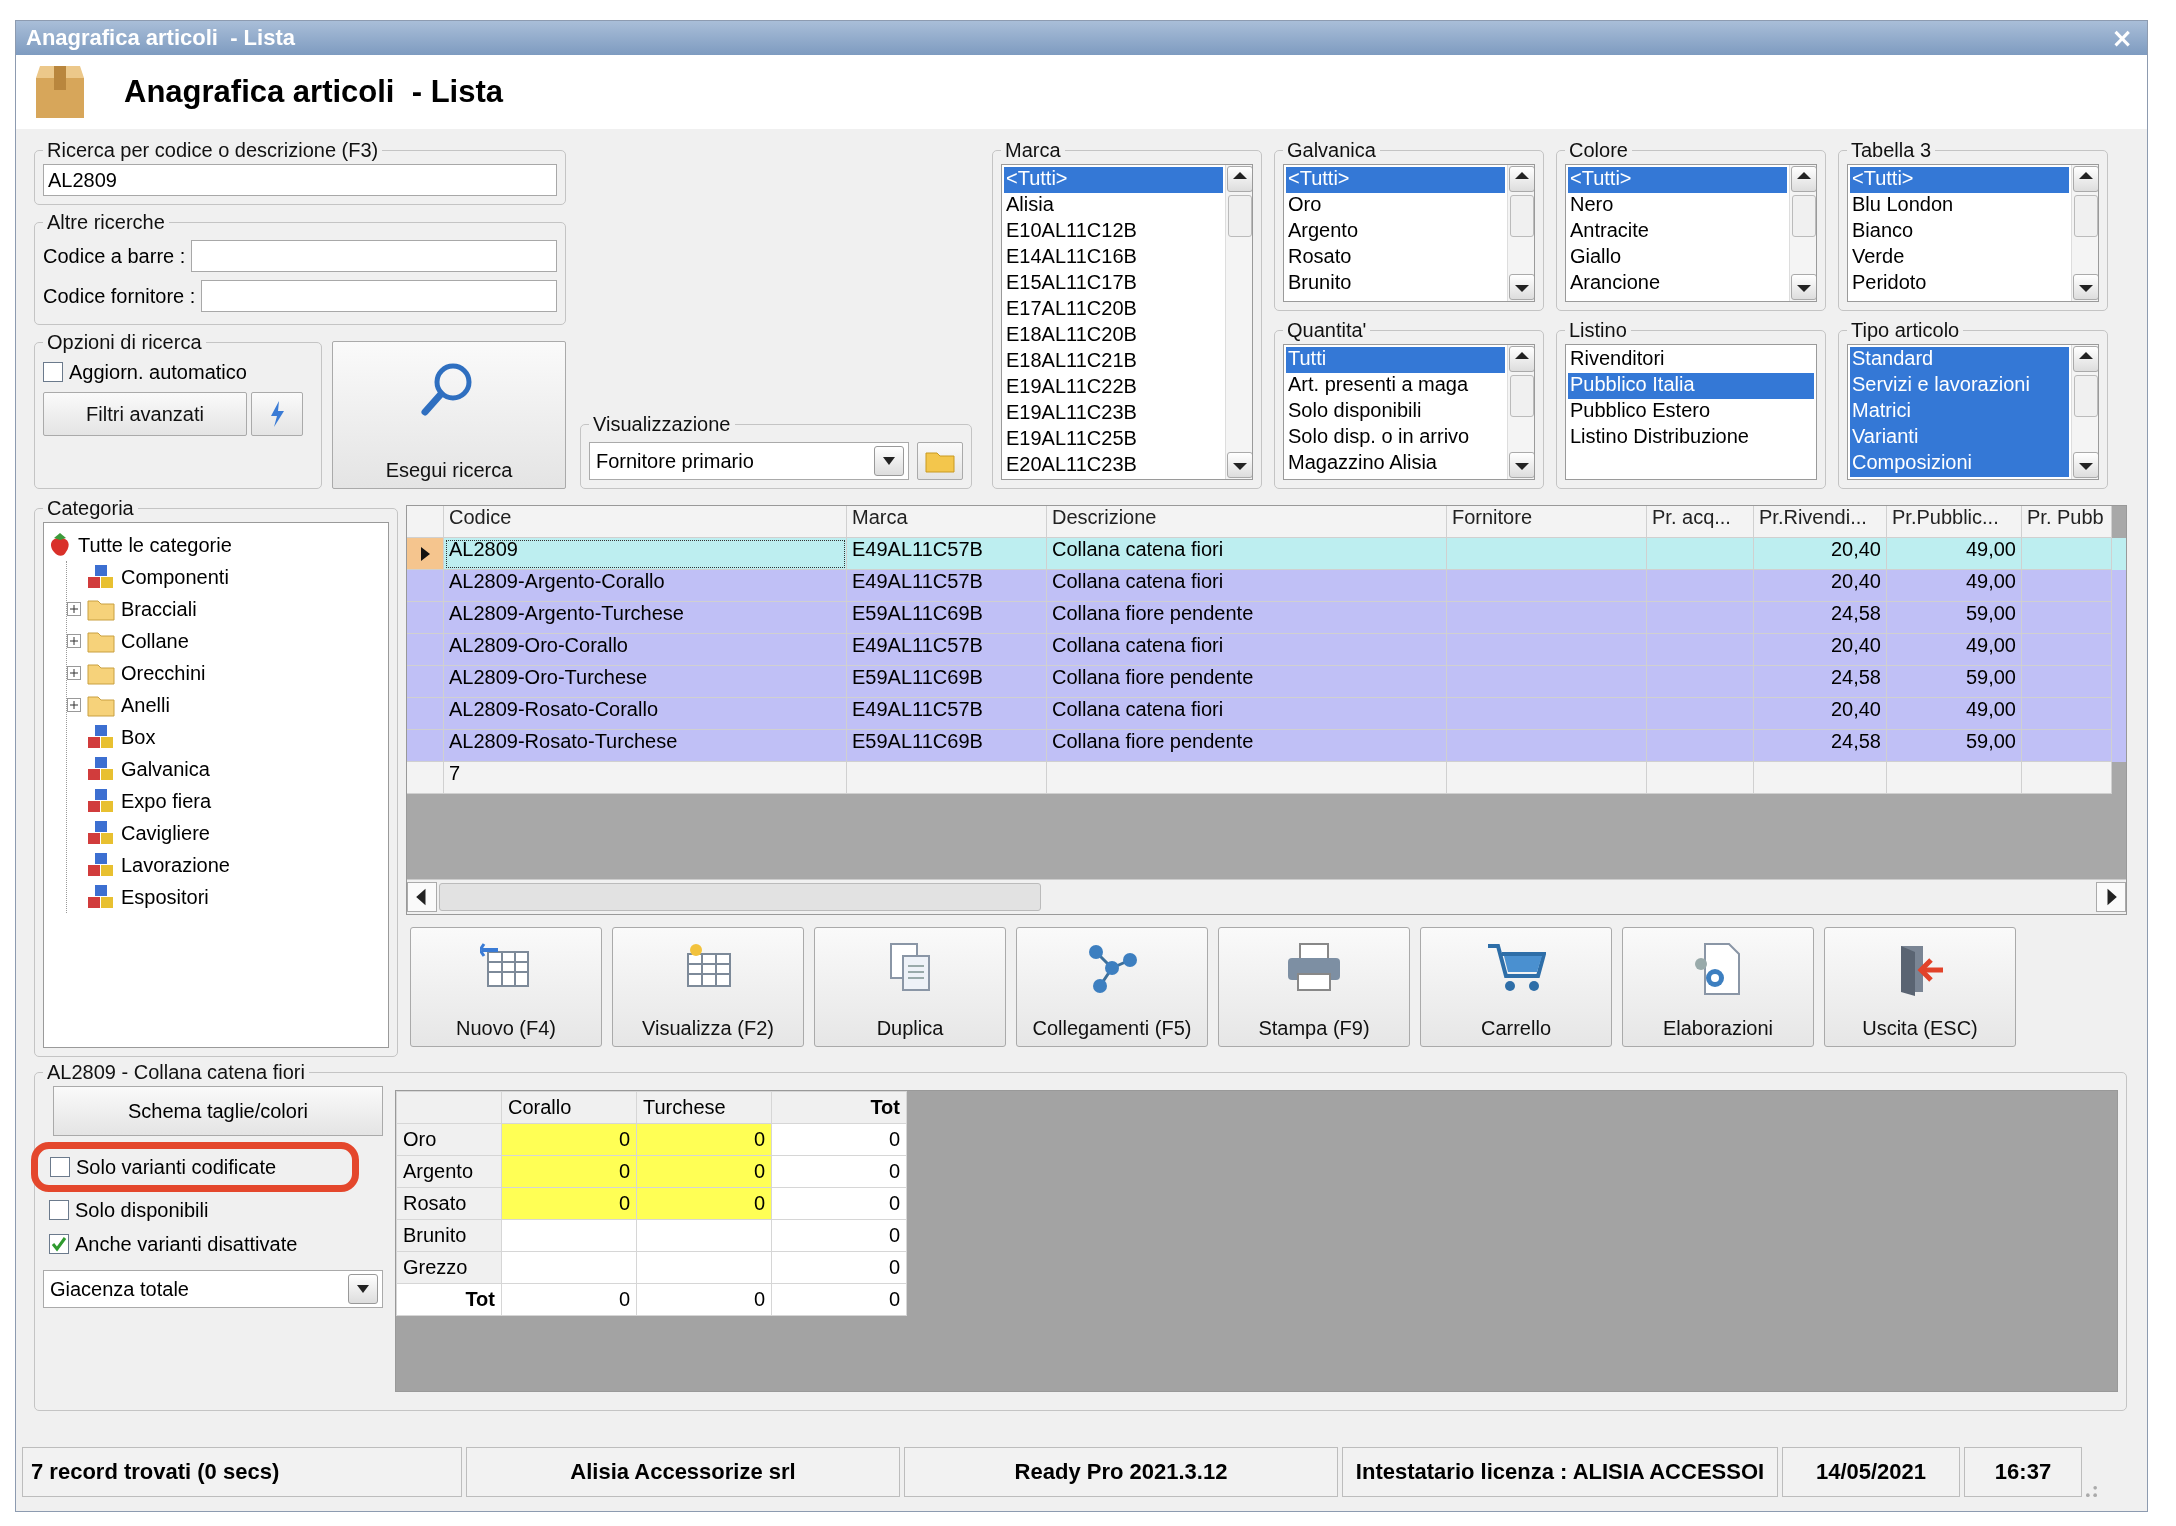 The height and width of the screenshot is (1526, 2176). Describe the element at coordinates (1395, 386) in the screenshot. I see `list-item: Art. presenti a maga` at that location.